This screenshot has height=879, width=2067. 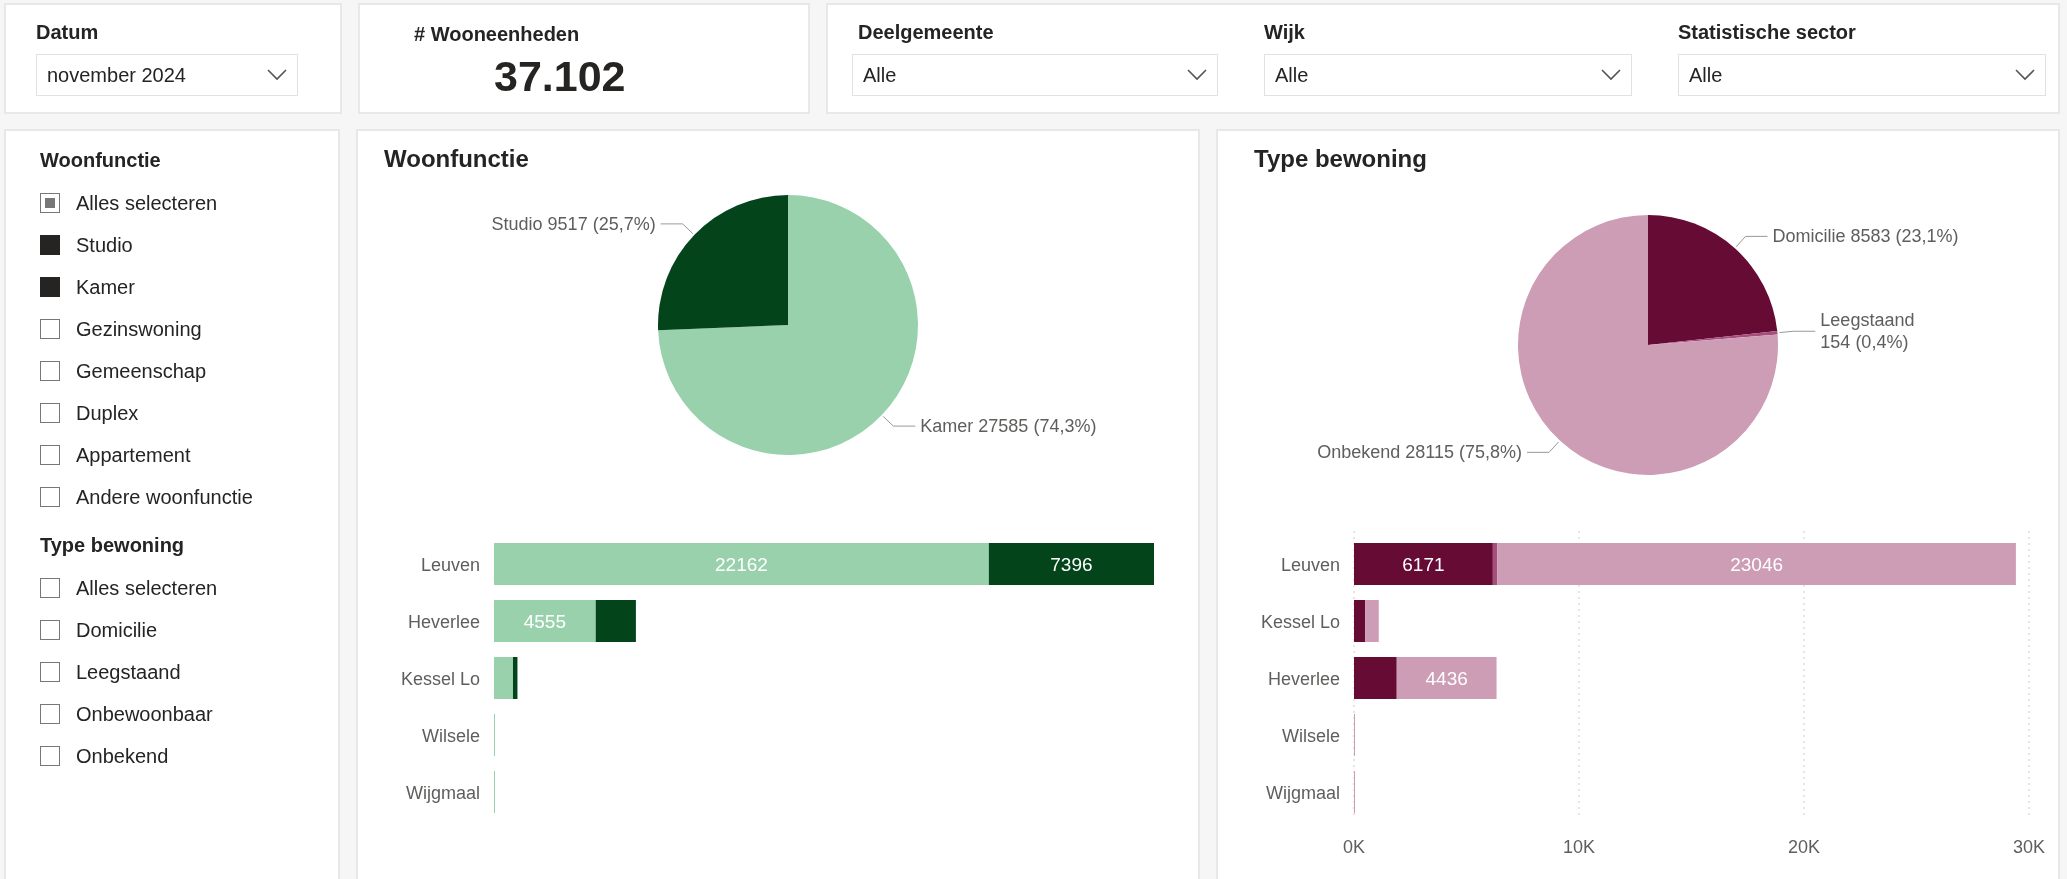 I want to click on filter-label: Wijk, so click(x=1285, y=32).